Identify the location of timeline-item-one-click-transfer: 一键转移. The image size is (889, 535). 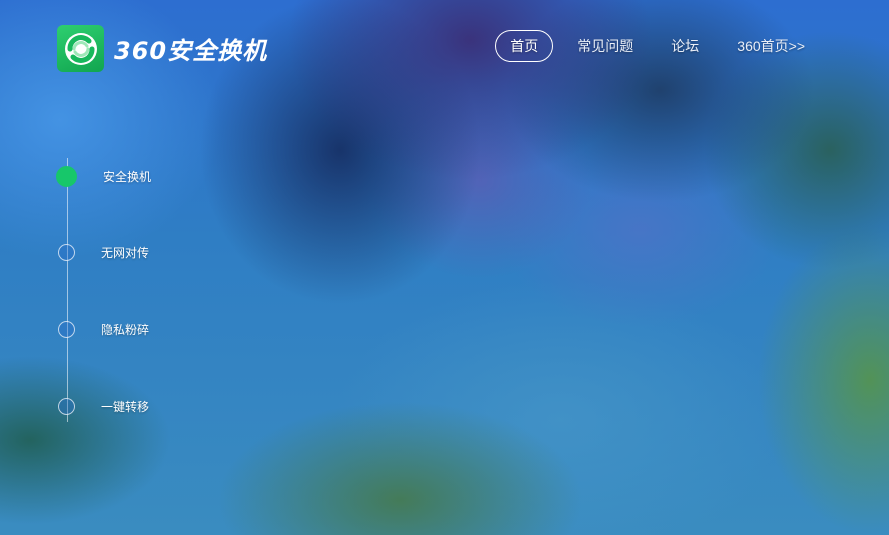
(103, 406).